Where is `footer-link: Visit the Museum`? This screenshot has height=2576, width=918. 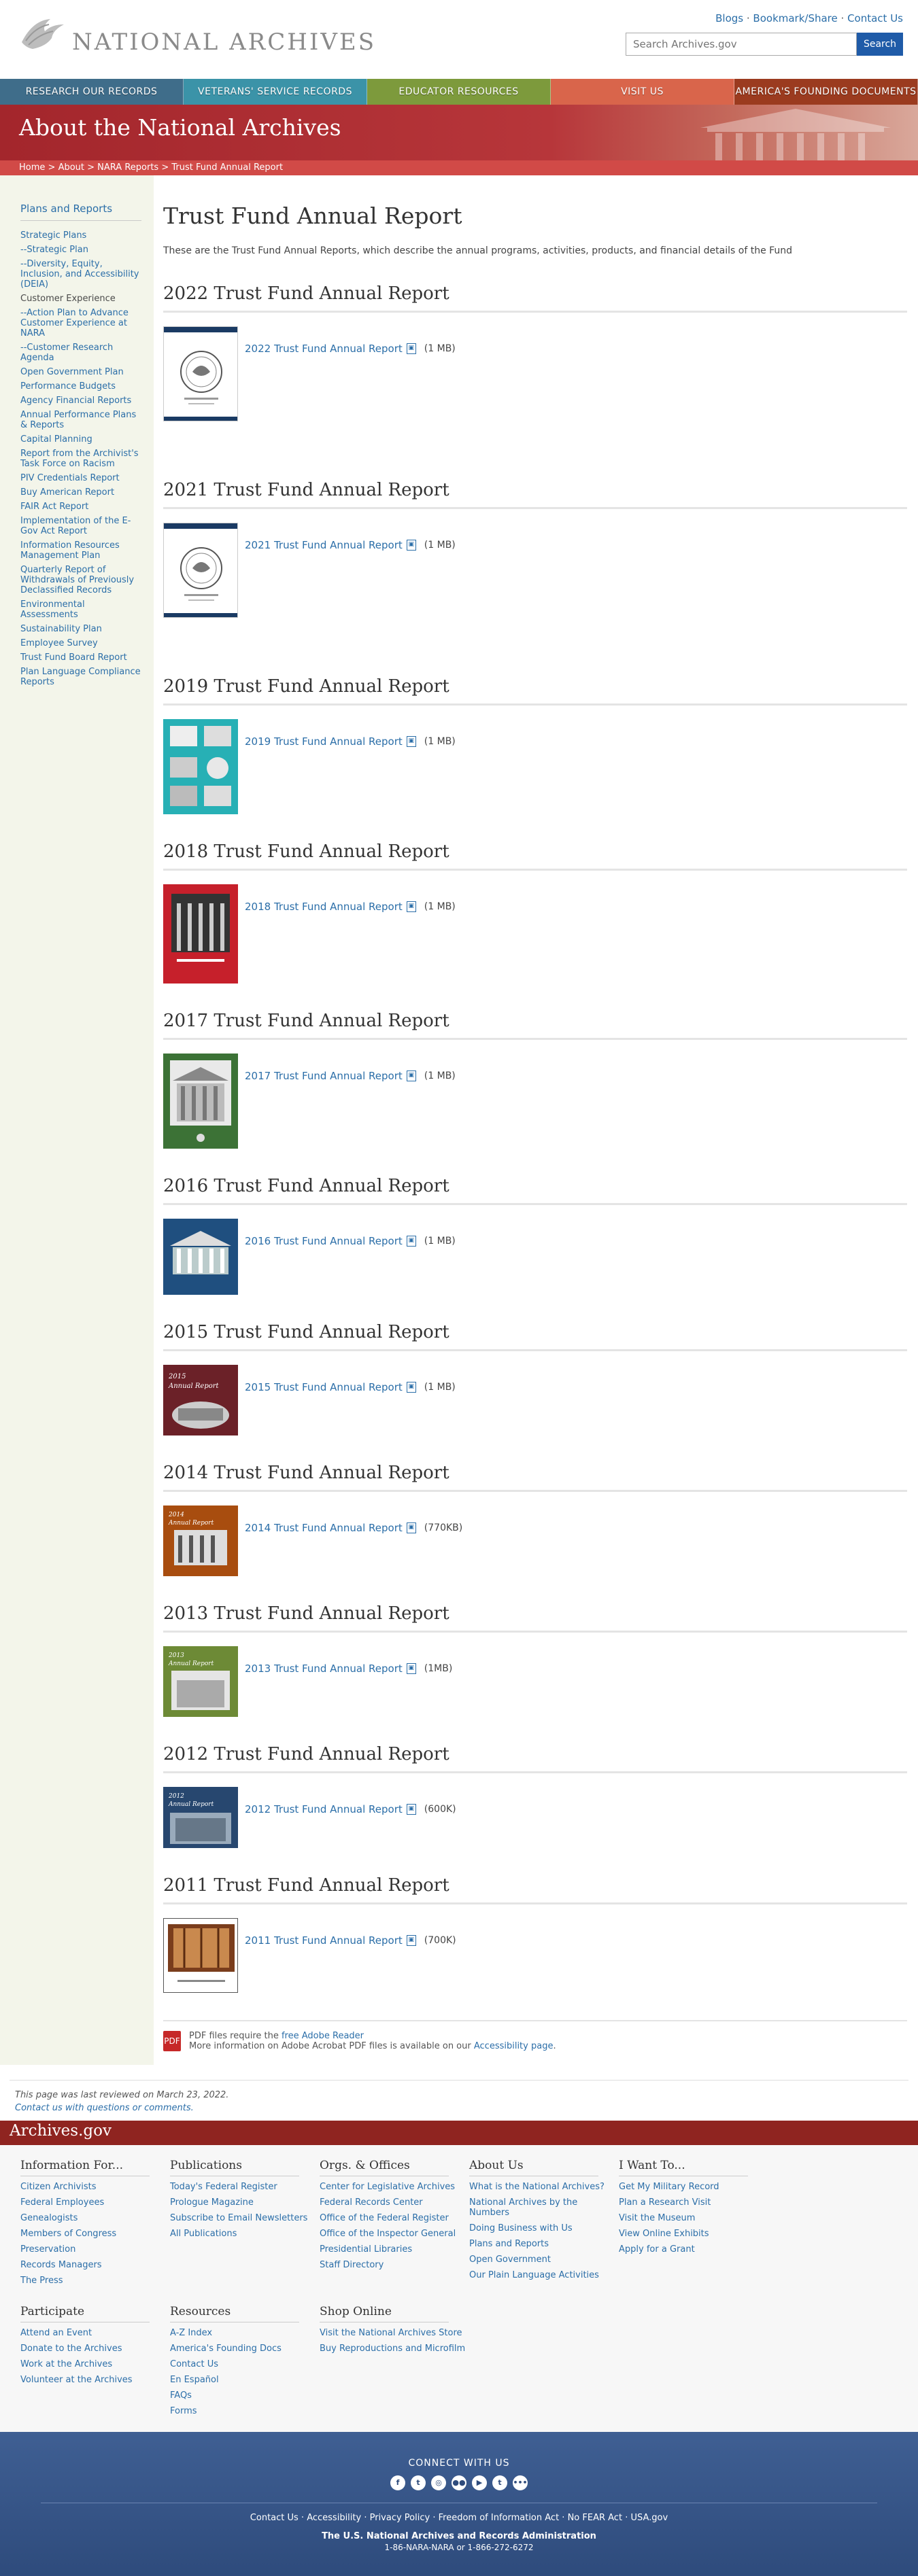 footer-link: Visit the Museum is located at coordinates (694, 2218).